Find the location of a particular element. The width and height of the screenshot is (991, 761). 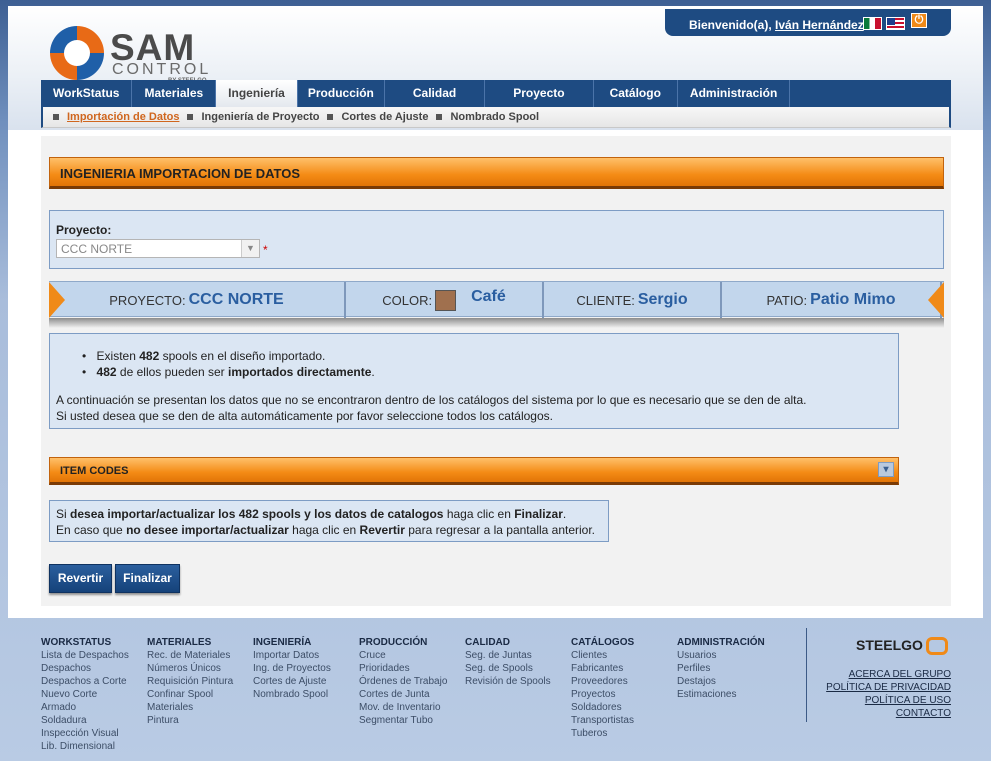

instruction-text: haga clic en is located at coordinates (324, 530).